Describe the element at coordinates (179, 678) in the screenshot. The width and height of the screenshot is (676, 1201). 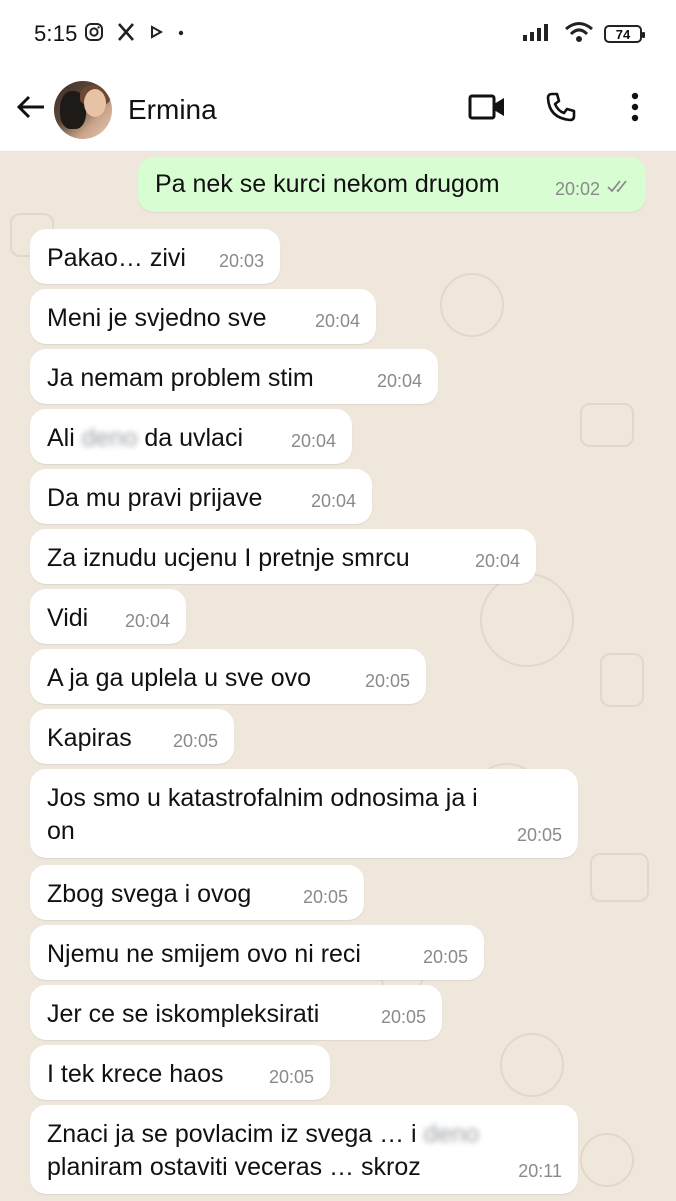
I see `message-text: A ja ga uplela u sve ovo` at that location.